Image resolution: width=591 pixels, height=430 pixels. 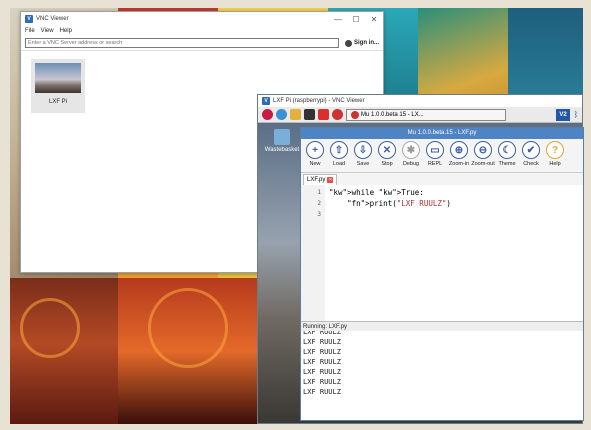 I want to click on toolbar-button-label: Save, so click(x=363, y=164).